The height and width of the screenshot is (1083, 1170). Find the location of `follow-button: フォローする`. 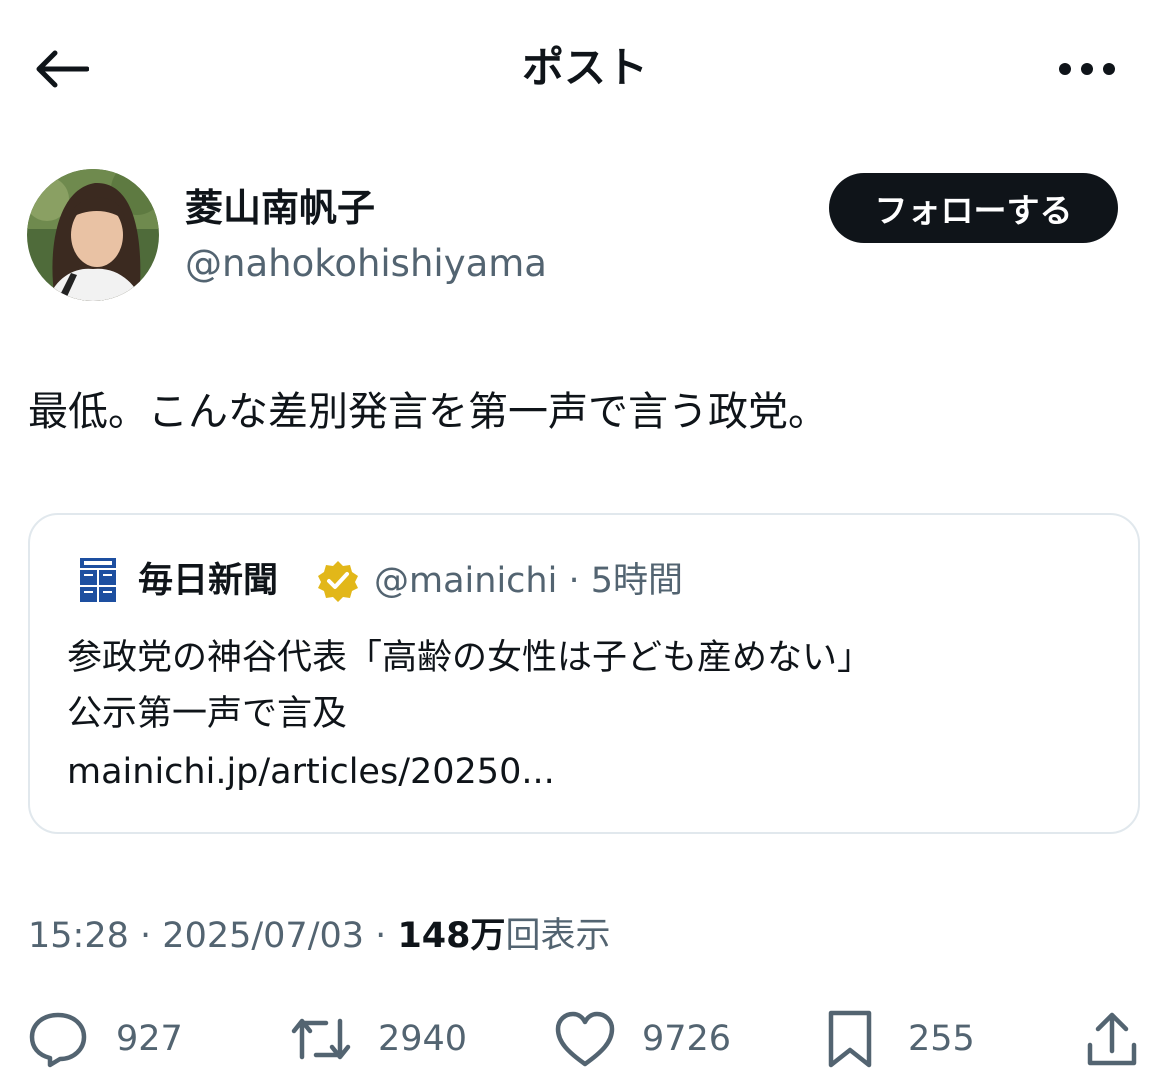

follow-button: フォローする is located at coordinates (973, 208).